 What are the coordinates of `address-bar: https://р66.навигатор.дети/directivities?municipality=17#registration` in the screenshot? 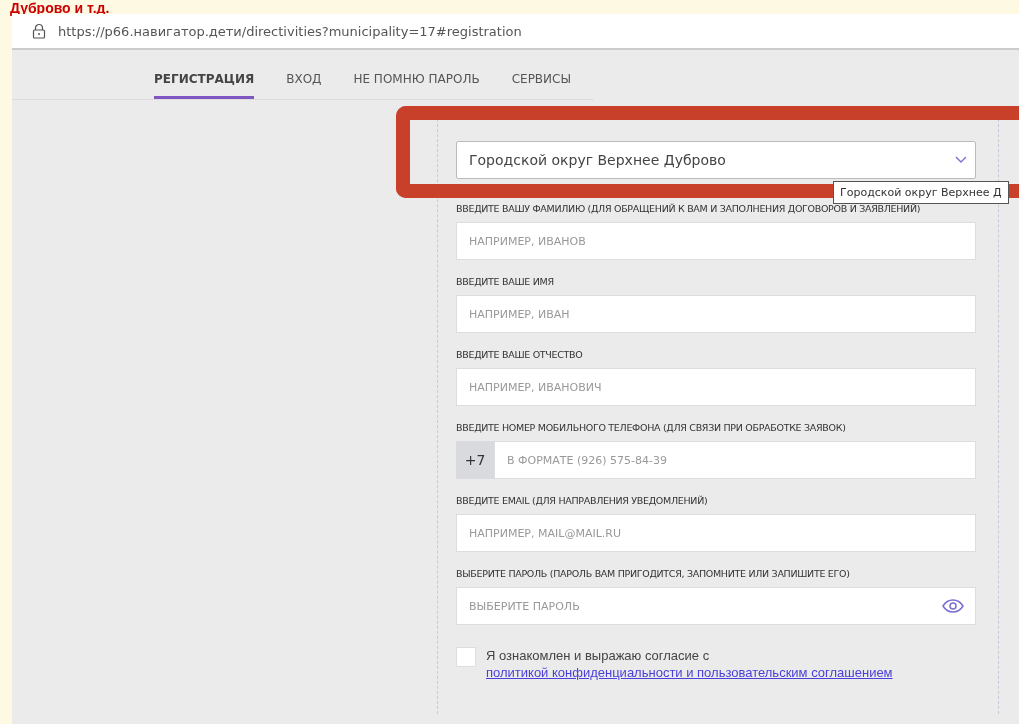 It's located at (515, 32).